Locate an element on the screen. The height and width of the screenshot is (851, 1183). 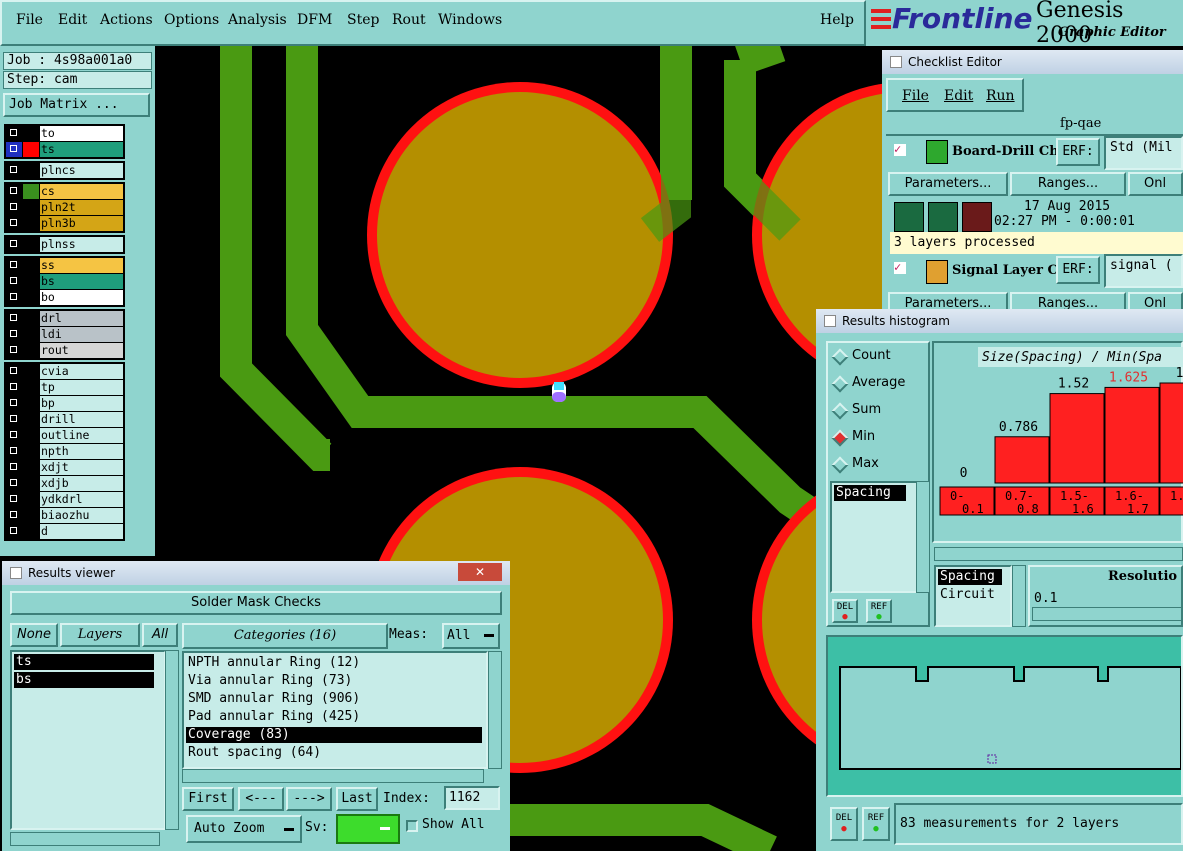
layer-list-hscrollbar is located at coordinates (85, 839).